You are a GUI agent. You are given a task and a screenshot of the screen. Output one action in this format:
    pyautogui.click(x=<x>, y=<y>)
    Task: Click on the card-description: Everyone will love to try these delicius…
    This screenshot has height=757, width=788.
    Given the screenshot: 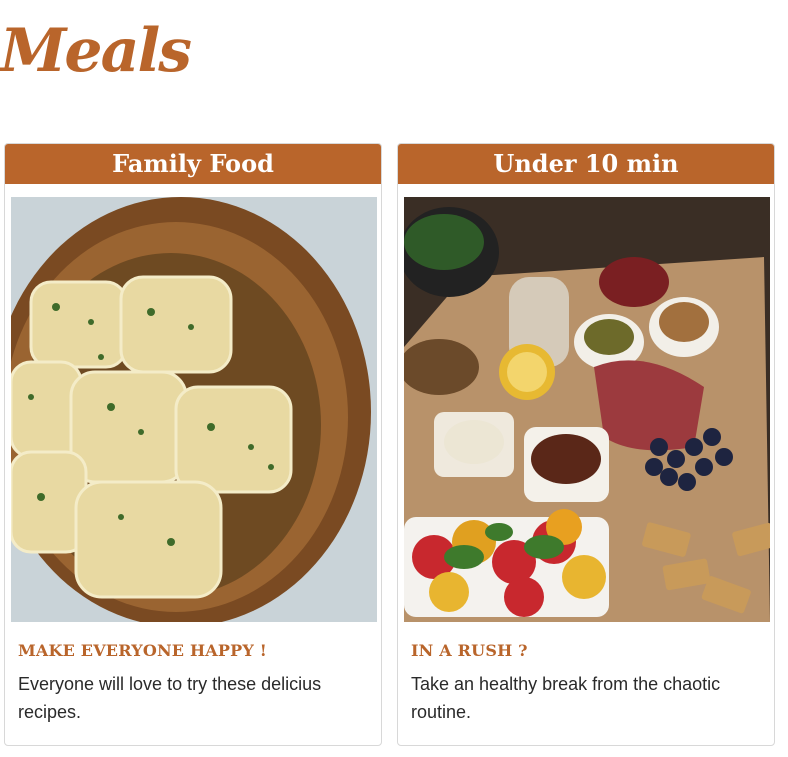 What is the action you would take?
    pyautogui.click(x=170, y=698)
    